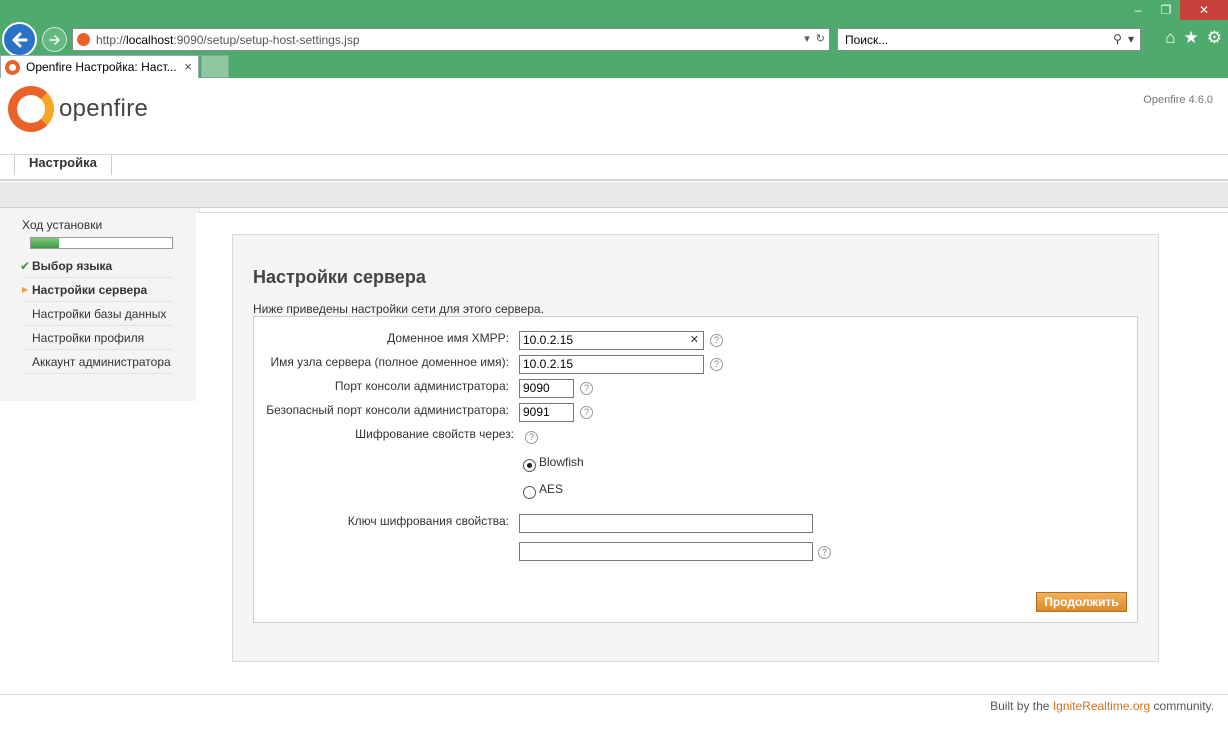  What do you see at coordinates (536, 388) in the screenshot?
I see `admin-port-value: 9090` at bounding box center [536, 388].